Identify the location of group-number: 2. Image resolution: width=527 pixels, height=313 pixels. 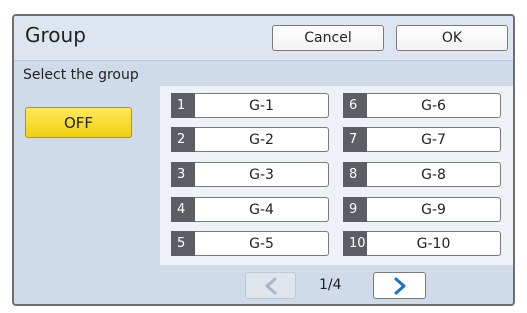
(183, 139).